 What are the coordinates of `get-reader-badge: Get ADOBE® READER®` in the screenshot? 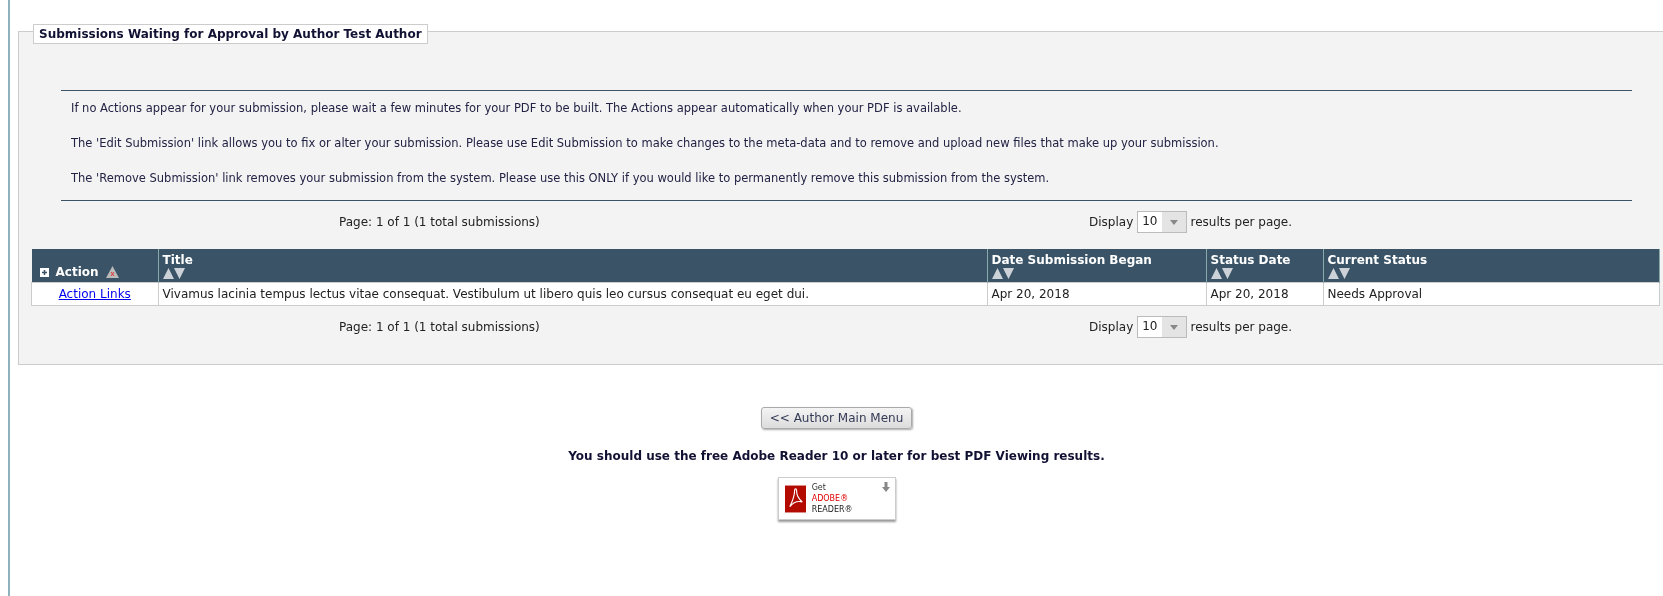 It's located at (836, 498).